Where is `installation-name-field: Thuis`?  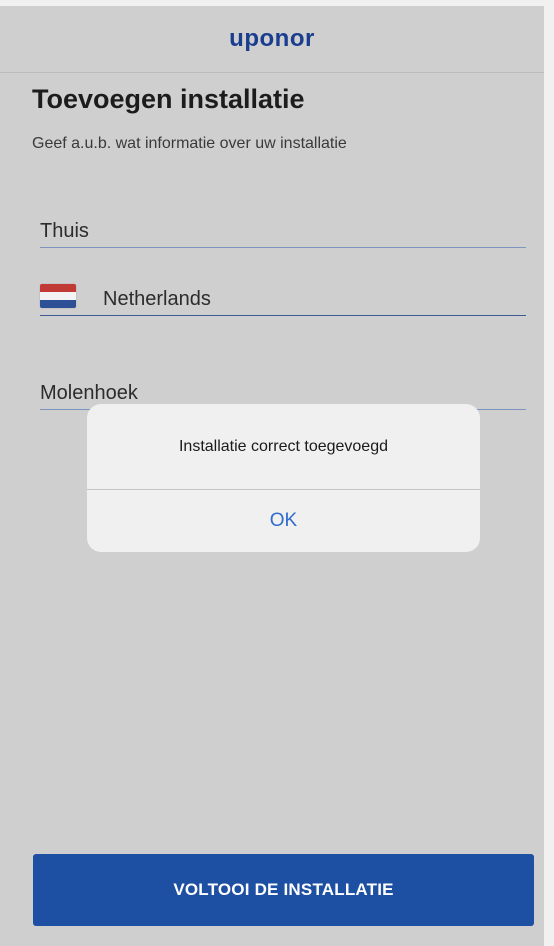
installation-name-field: Thuis is located at coordinates (283, 231).